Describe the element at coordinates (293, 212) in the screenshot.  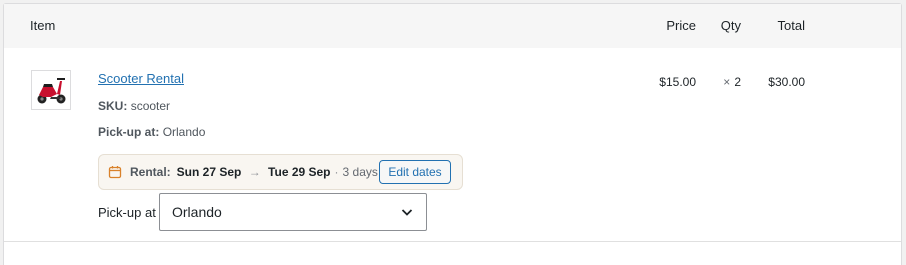
I see `pickup-location-select: Orlando` at that location.